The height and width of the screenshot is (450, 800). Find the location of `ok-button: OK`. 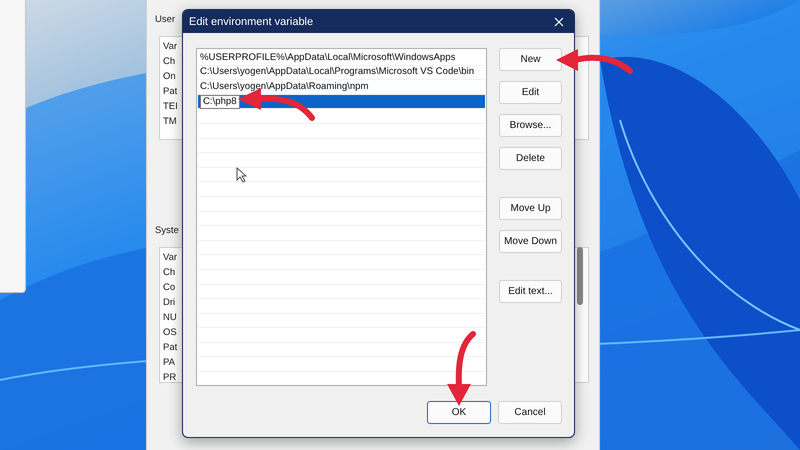

ok-button: OK is located at coordinates (459, 412).